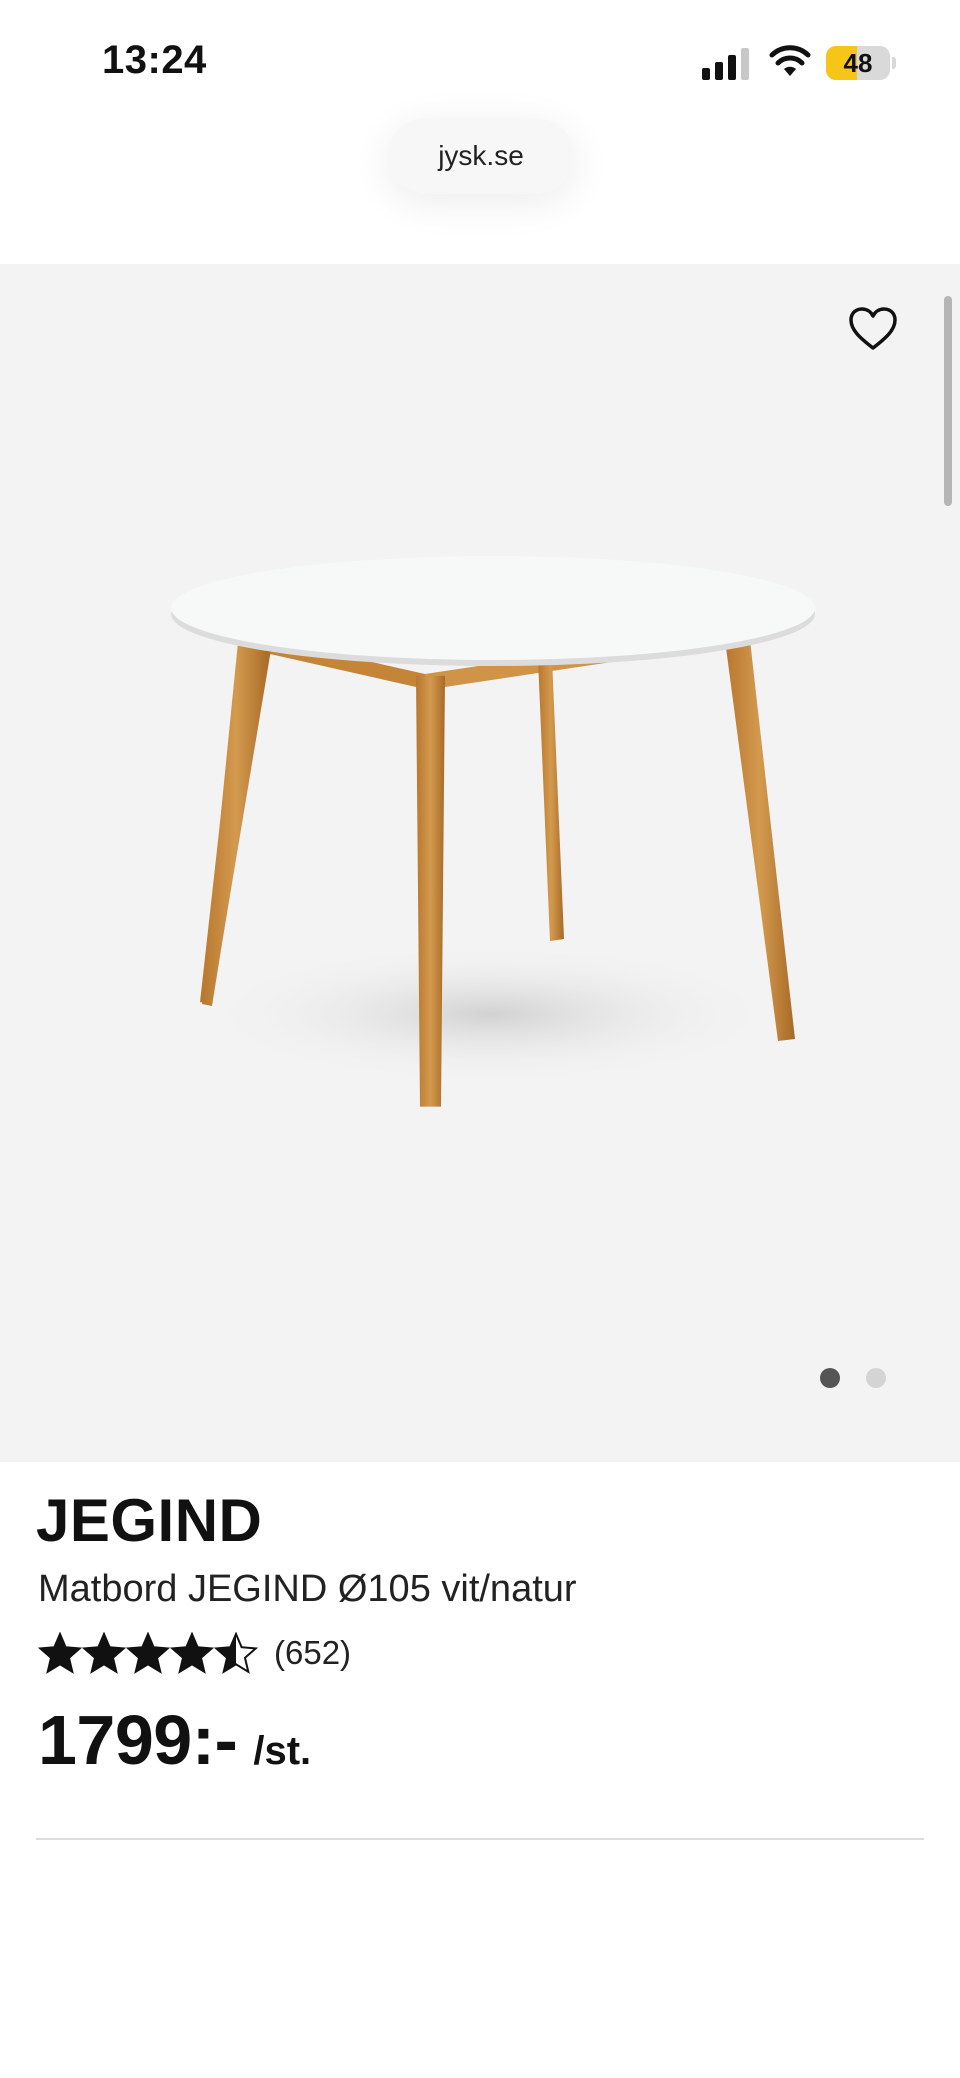 The width and height of the screenshot is (960, 2078). I want to click on product-brand-title: JEGIND, so click(149, 1520).